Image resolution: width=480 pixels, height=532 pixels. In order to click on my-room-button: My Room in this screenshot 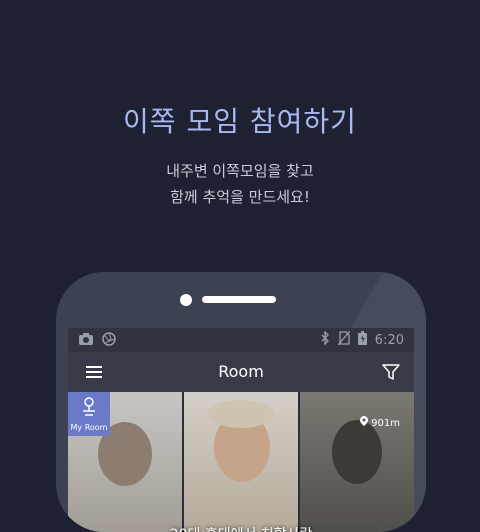, I will do `click(89, 414)`.